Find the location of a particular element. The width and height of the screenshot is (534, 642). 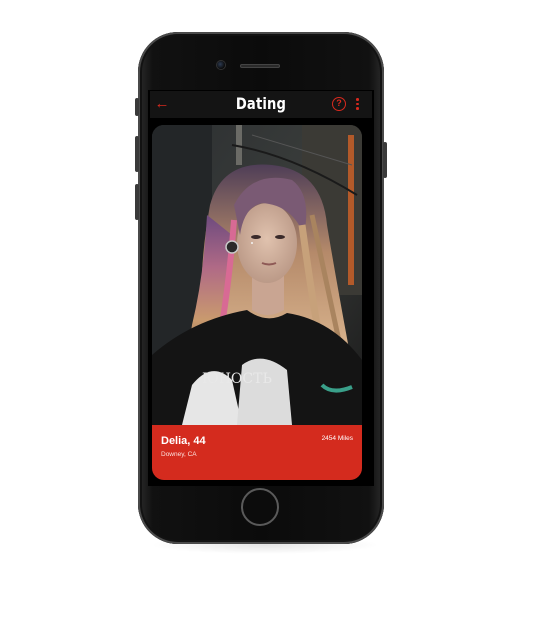

profile-name: Delia, 44 is located at coordinates (183, 441).